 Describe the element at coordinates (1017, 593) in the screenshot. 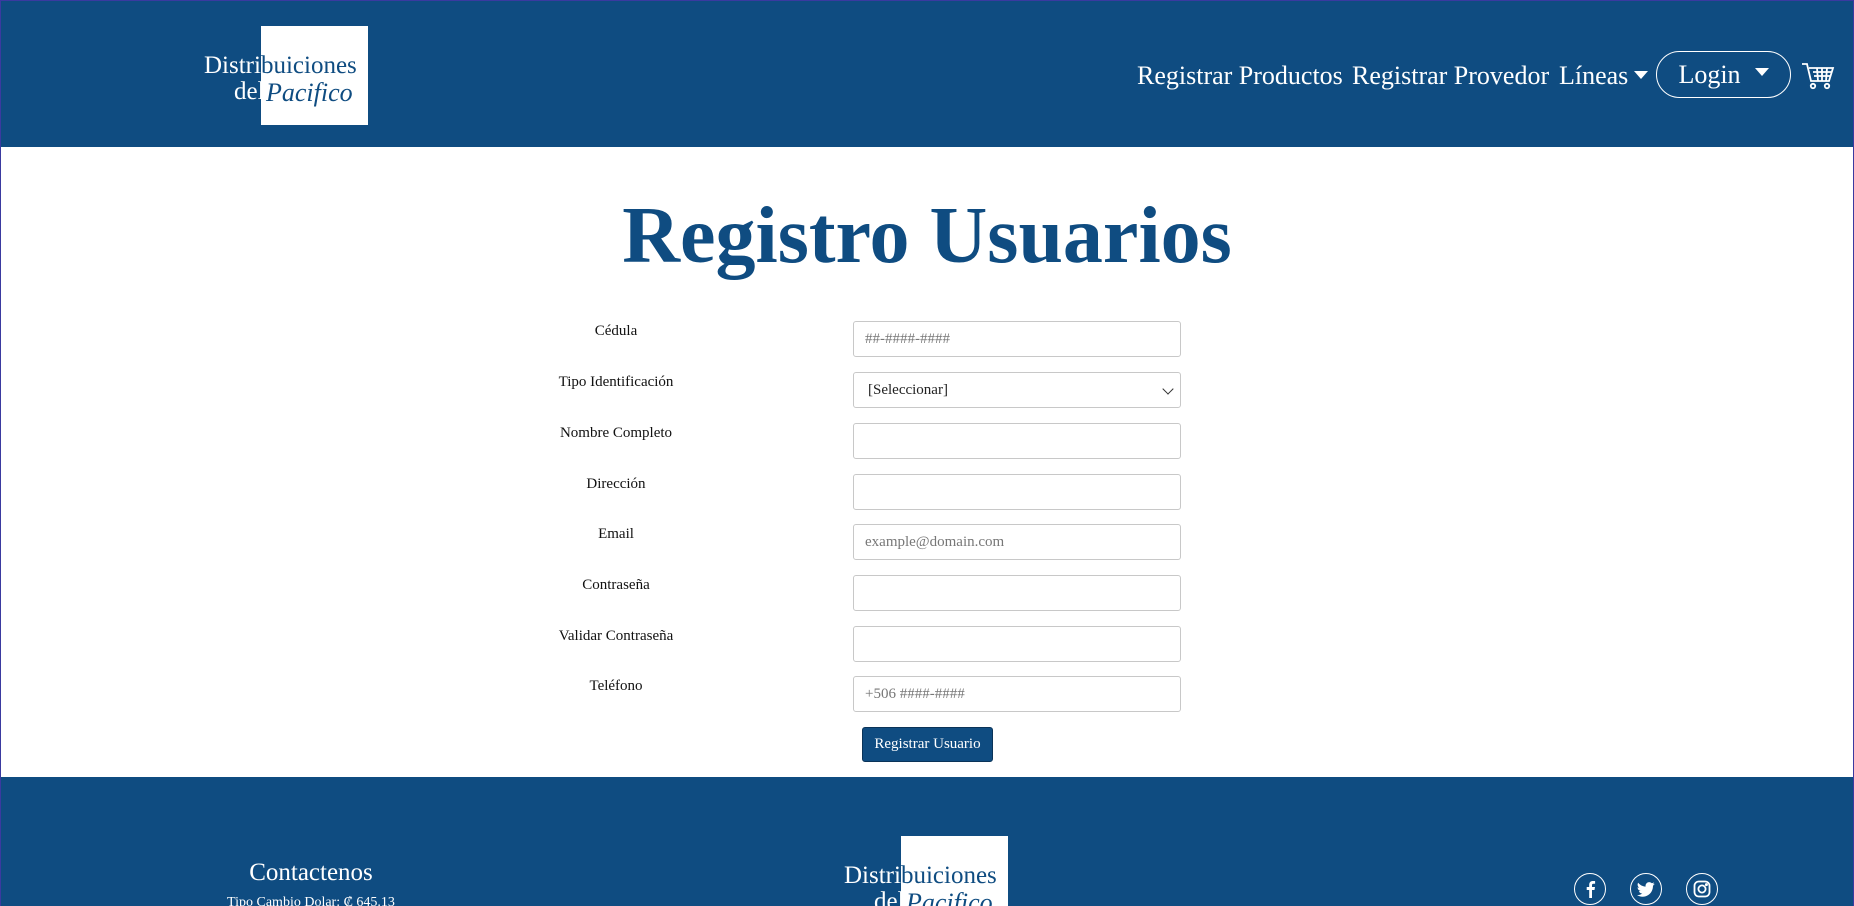

I see `contrasena-input` at that location.